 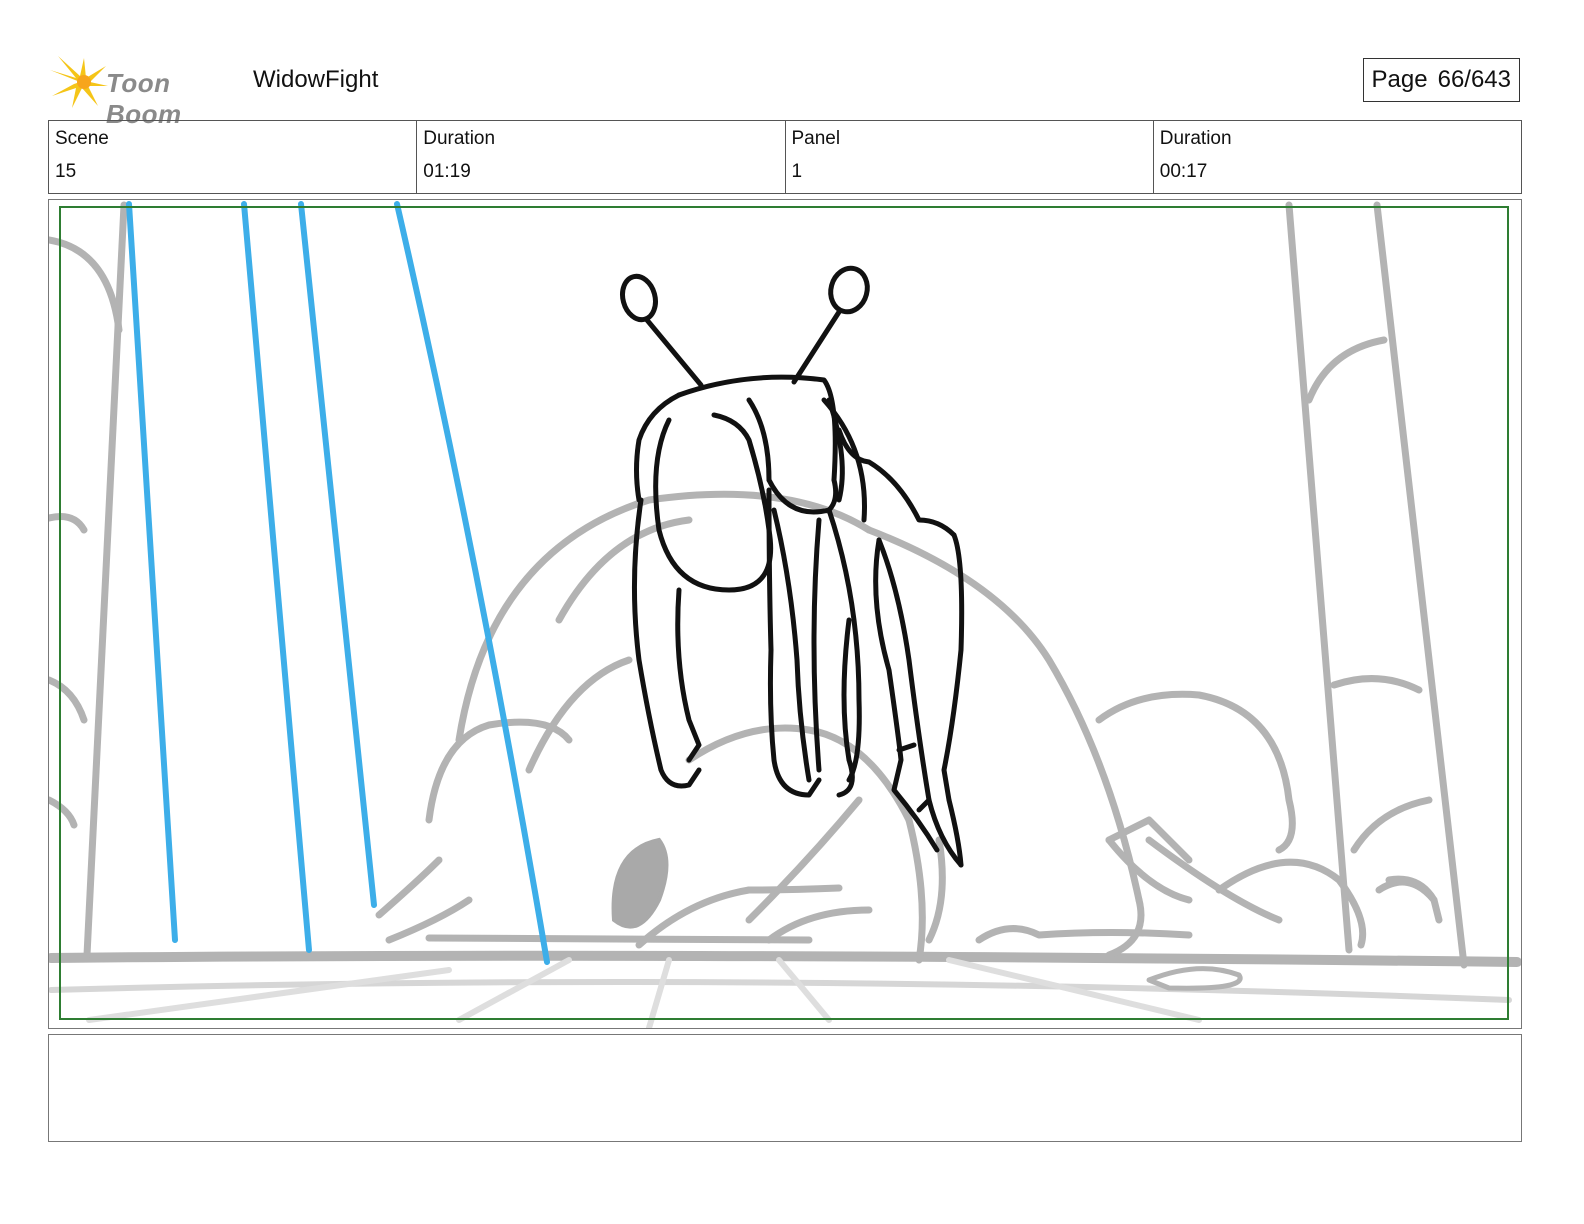 I want to click on character-sketch, so click(x=792, y=566).